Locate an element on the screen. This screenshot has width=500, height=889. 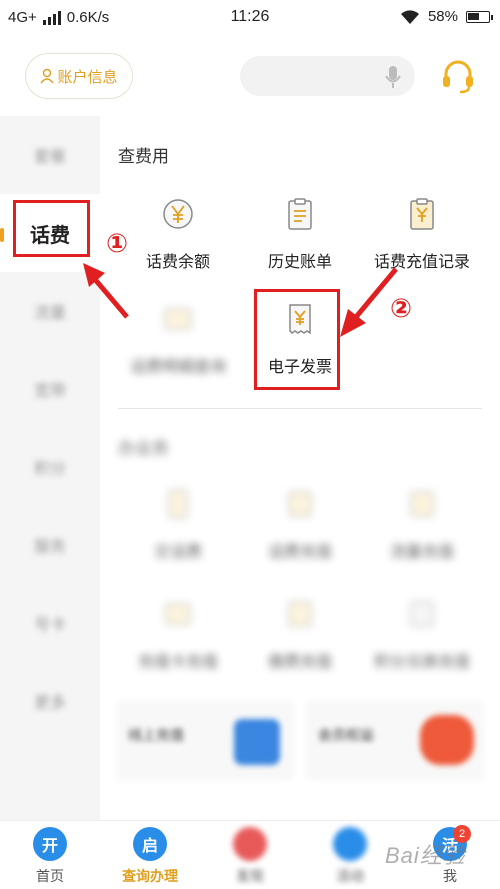
sidebar-item-label: 宽带 is located at coordinates (49, 391).